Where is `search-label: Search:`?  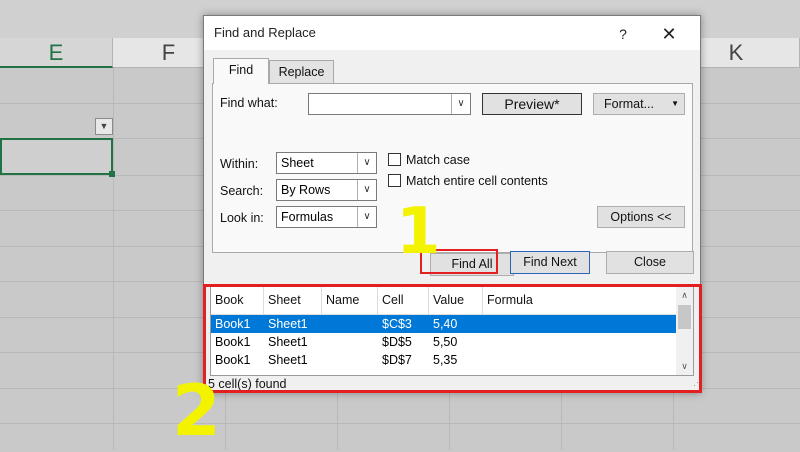 search-label: Search: is located at coordinates (242, 191).